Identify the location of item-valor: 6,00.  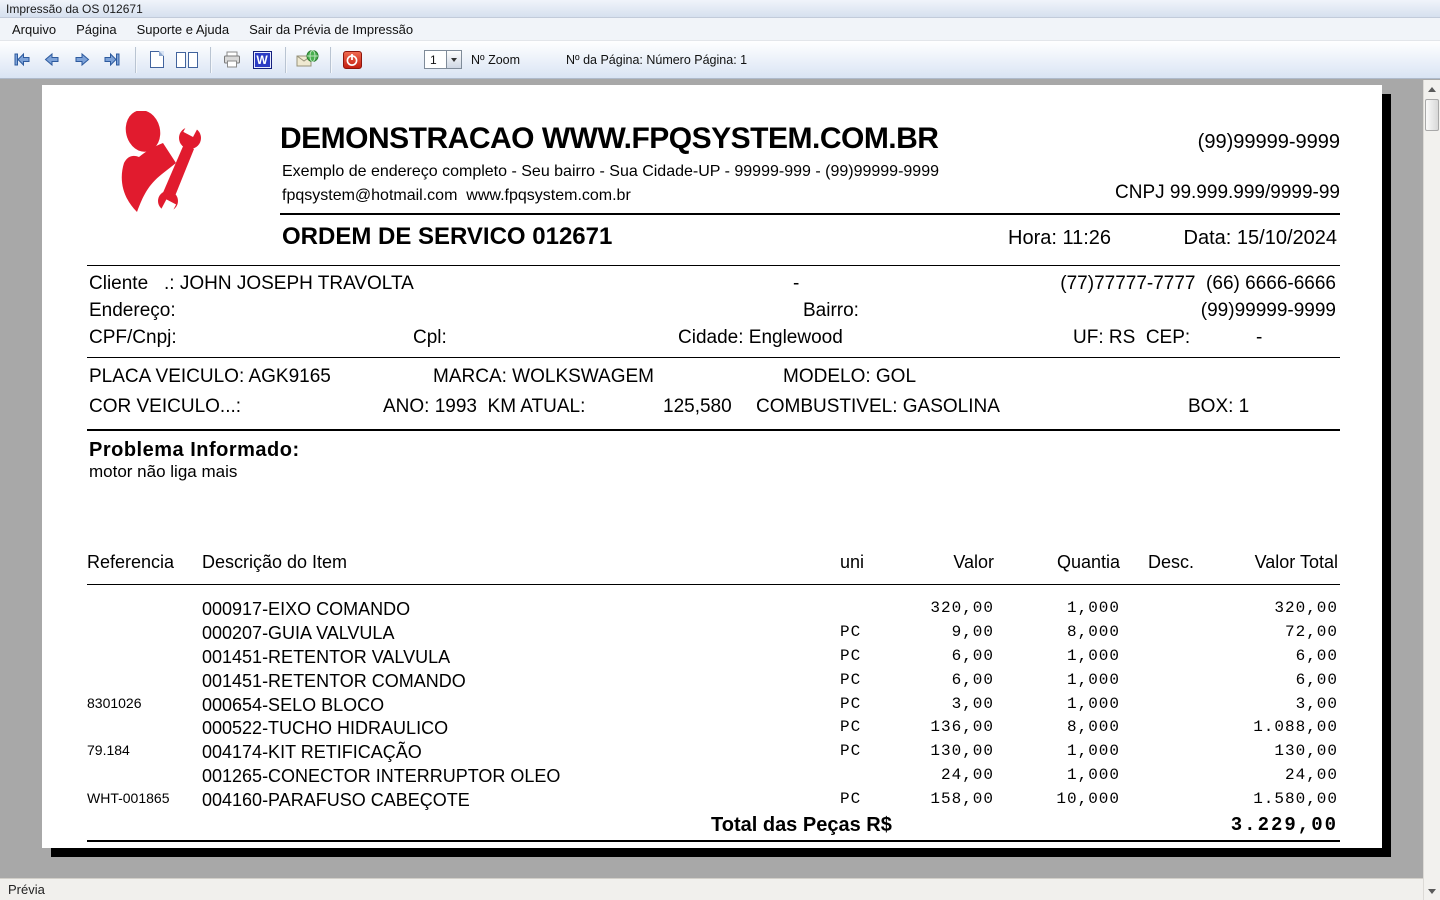
(972, 655).